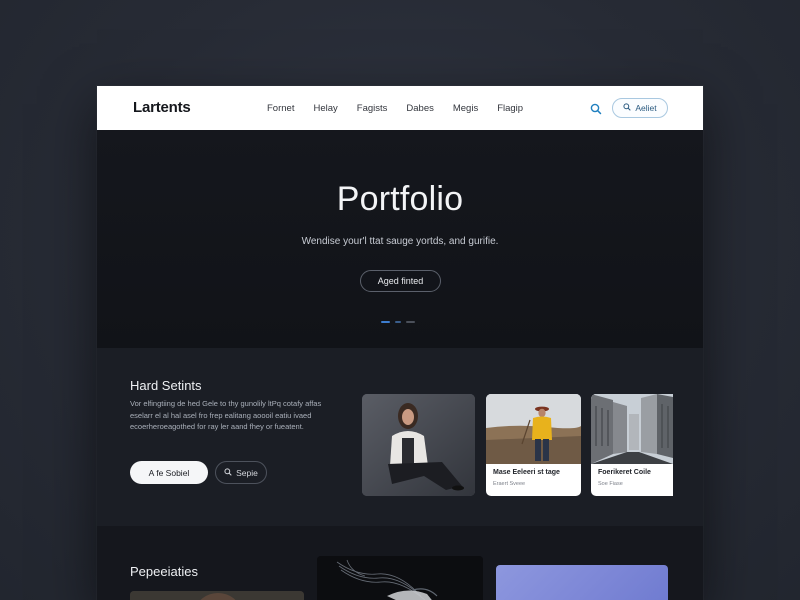 The width and height of the screenshot is (800, 600). I want to click on portrait-image, so click(418, 445).